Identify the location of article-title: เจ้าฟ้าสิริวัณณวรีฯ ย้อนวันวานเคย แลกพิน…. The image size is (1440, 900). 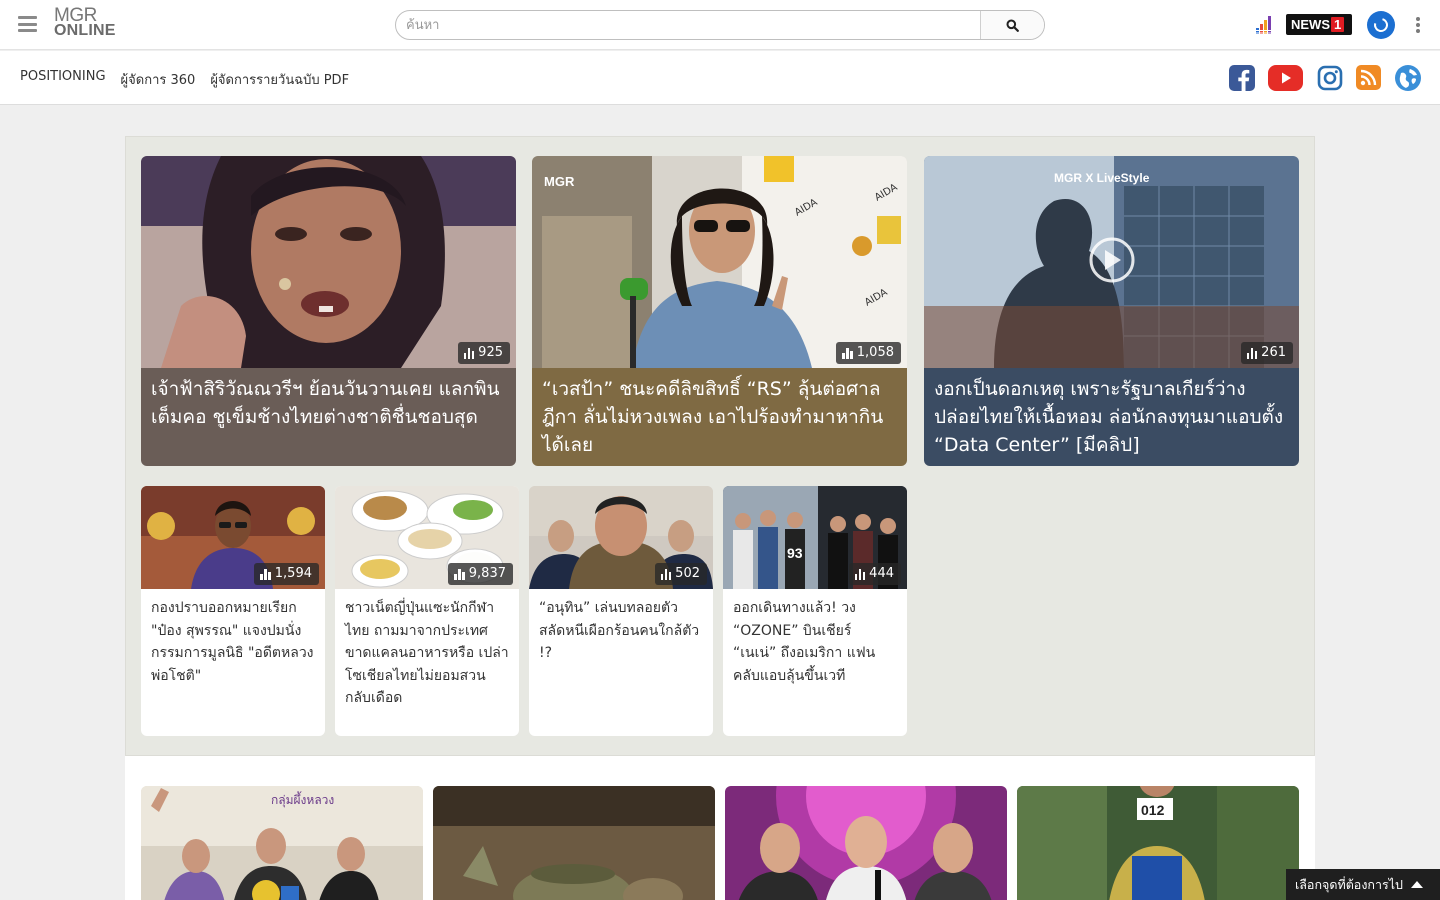
(328, 417).